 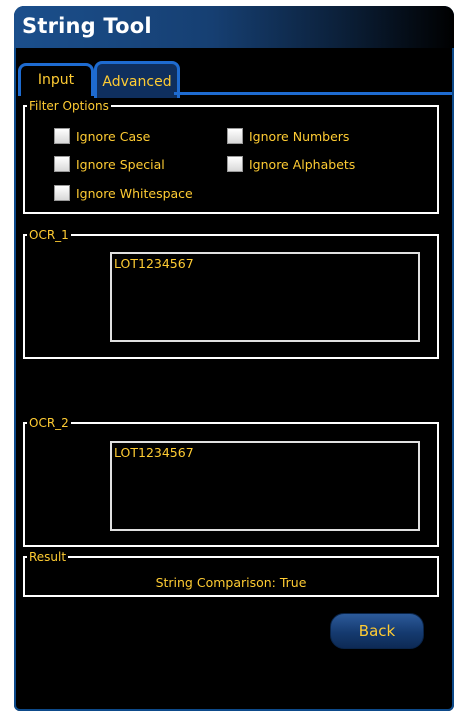 I want to click on result-legend: Result, so click(x=48, y=557).